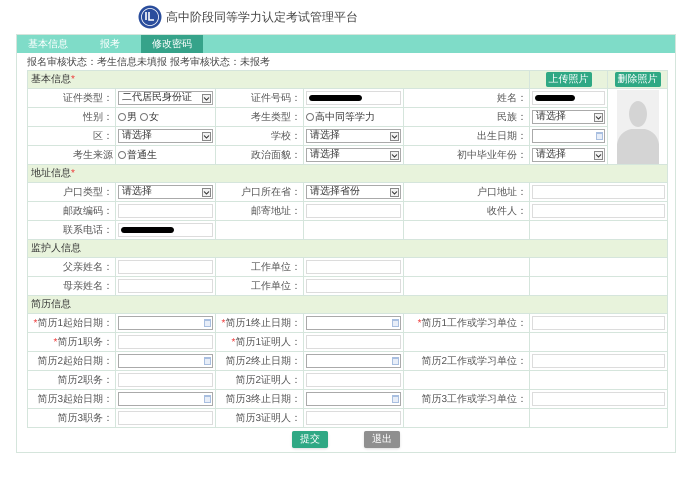  What do you see at coordinates (88, 230) in the screenshot?
I see `field-label: 联系电话：` at bounding box center [88, 230].